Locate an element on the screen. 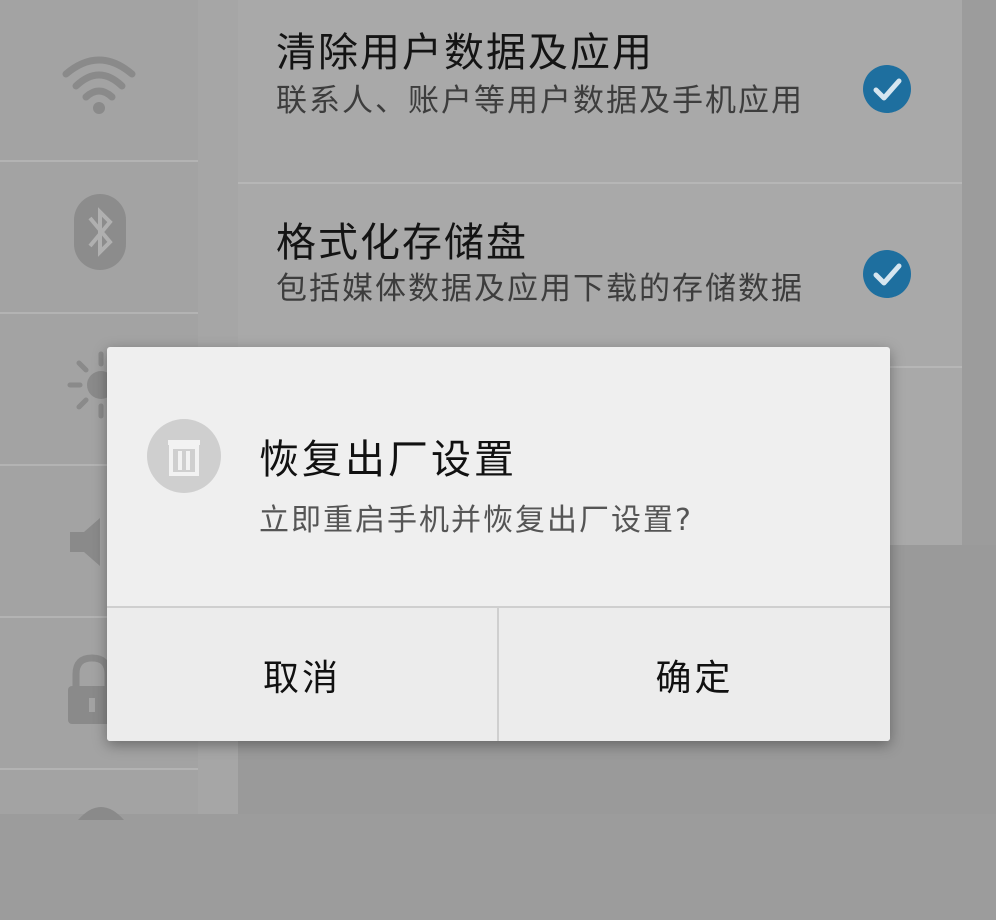 The image size is (996, 920). dialog-title: 恢复出厂设置 is located at coordinates (388, 460).